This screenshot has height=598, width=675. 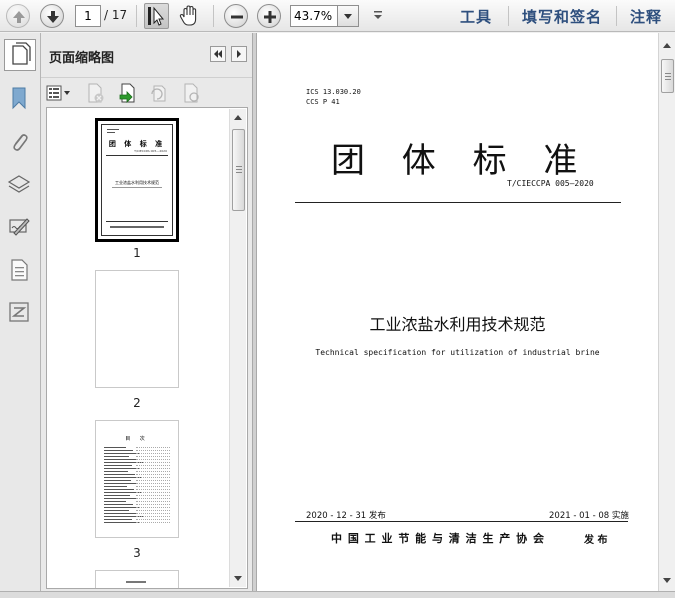 I want to click on standard-type-title: 团 体 标 准, so click(x=454, y=161).